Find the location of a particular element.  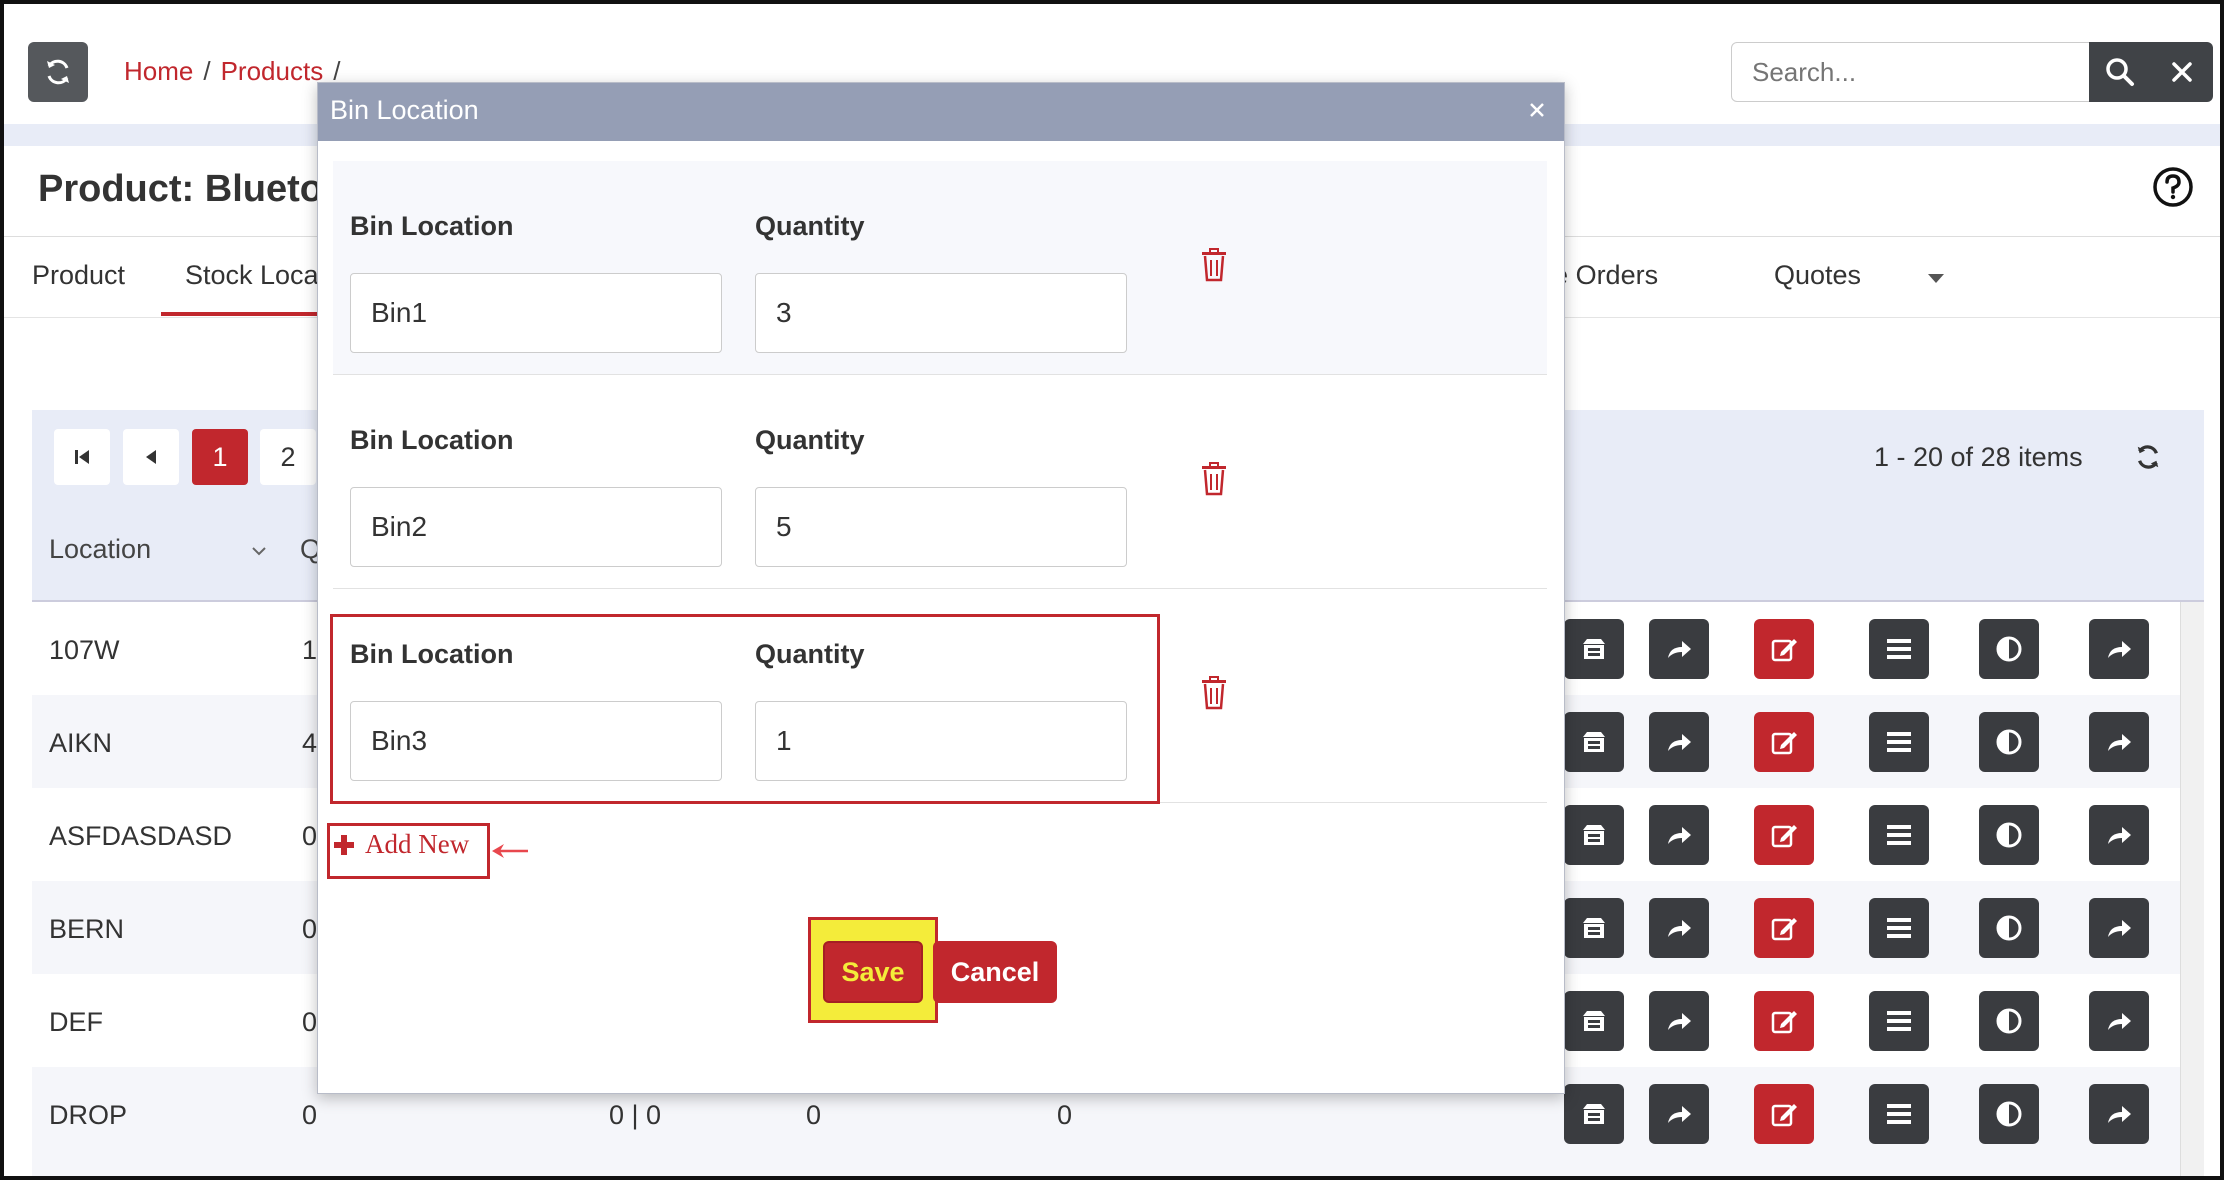

first-page-icon is located at coordinates (82, 457).